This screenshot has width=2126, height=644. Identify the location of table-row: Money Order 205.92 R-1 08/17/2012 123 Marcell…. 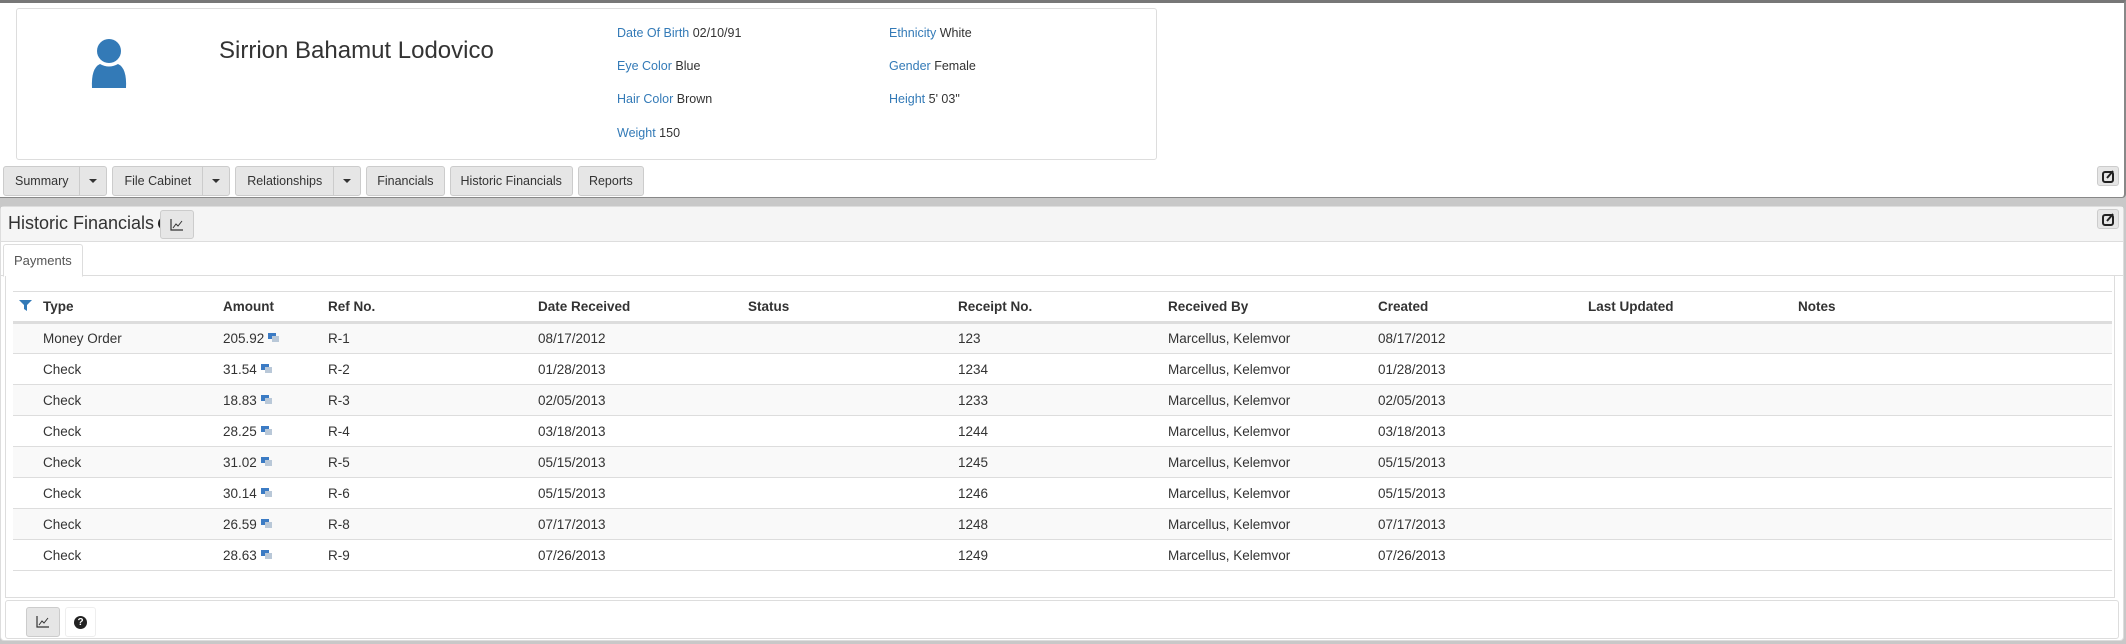
(1062, 338).